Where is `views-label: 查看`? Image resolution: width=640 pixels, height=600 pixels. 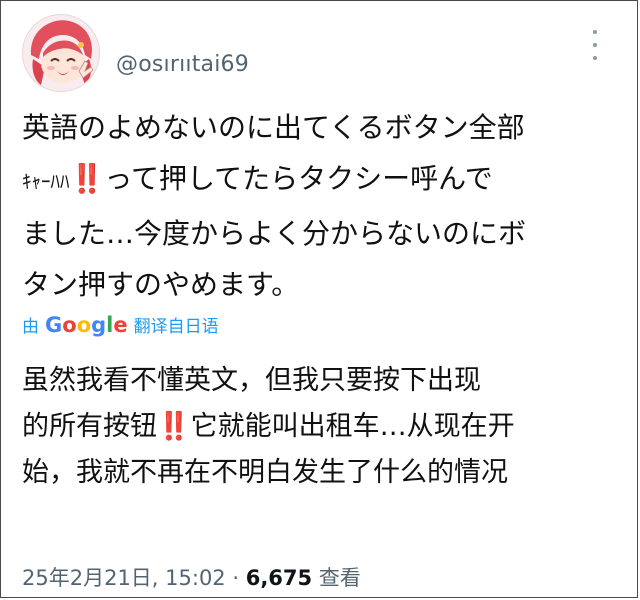
views-label: 查看 is located at coordinates (336, 578).